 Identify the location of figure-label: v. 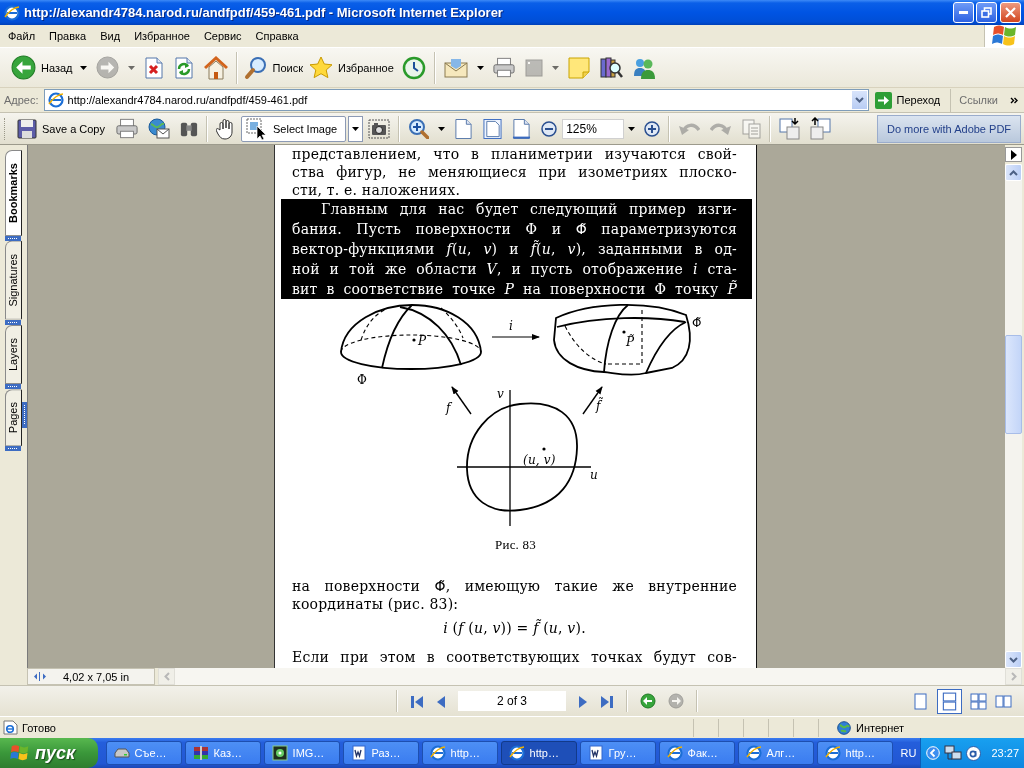
(500, 394).